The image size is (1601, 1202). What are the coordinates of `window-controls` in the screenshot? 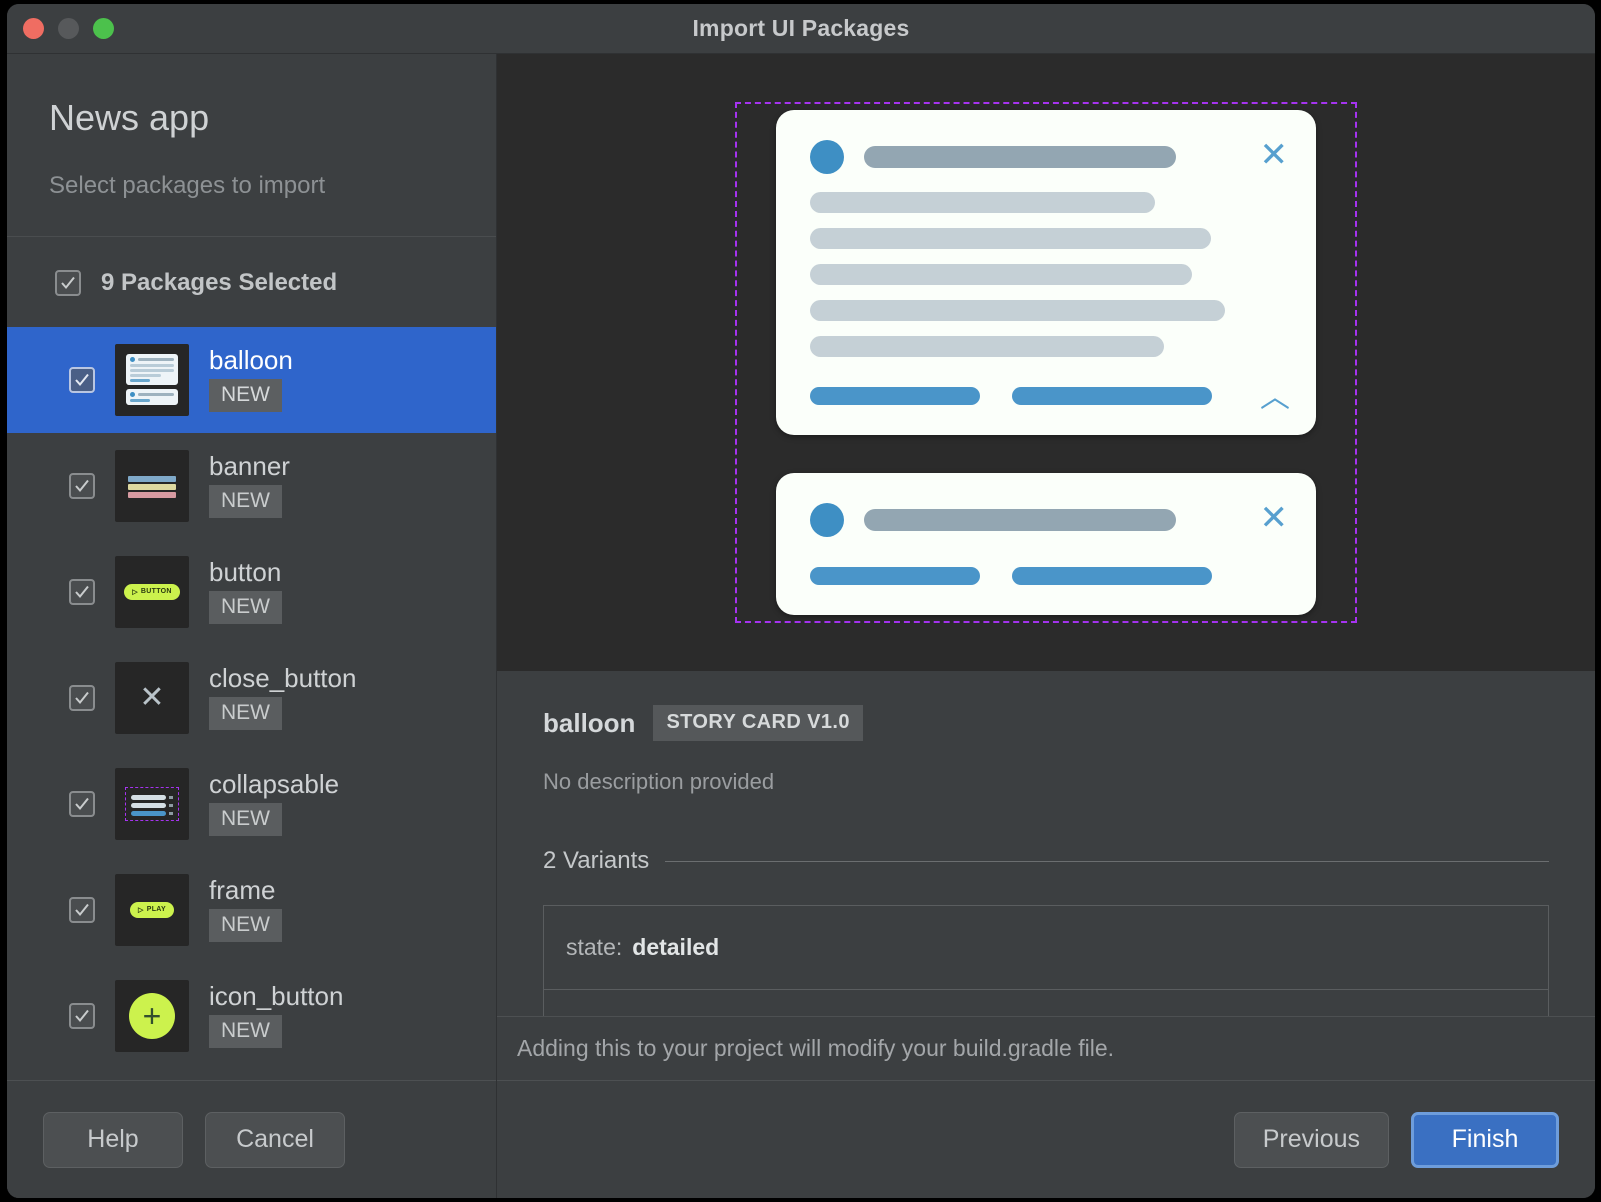 It's located at (60, 28).